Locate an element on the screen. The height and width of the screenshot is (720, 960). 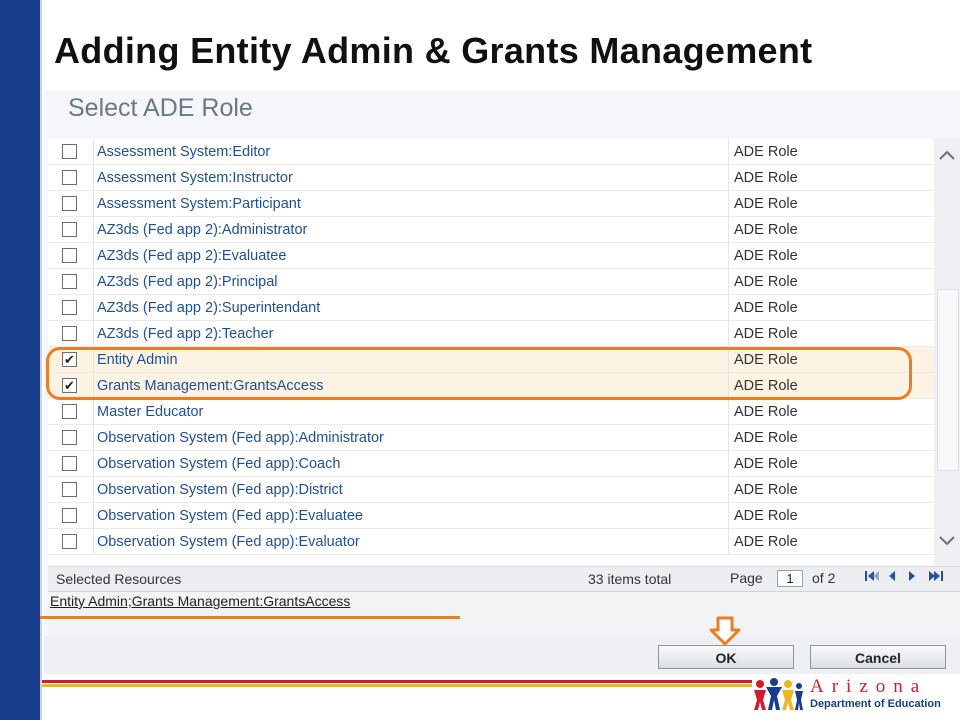
role-name: Observation System (Fed app):Evaluatee is located at coordinates (230, 516).